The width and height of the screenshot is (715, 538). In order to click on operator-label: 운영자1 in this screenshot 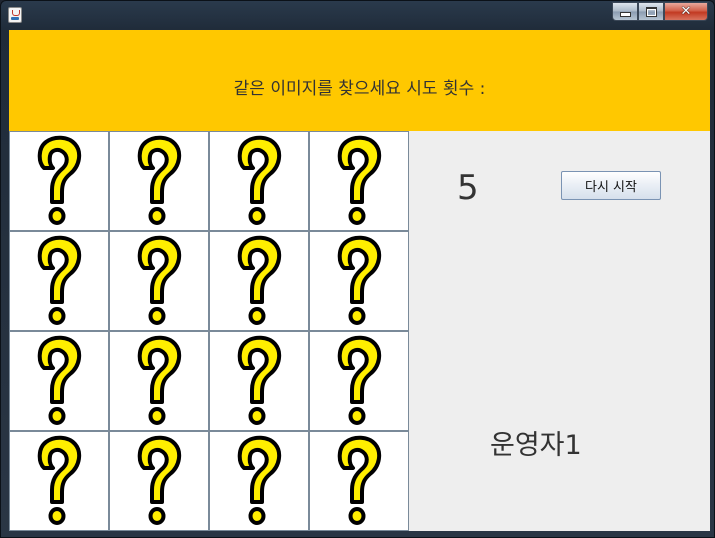, I will do `click(536, 445)`.